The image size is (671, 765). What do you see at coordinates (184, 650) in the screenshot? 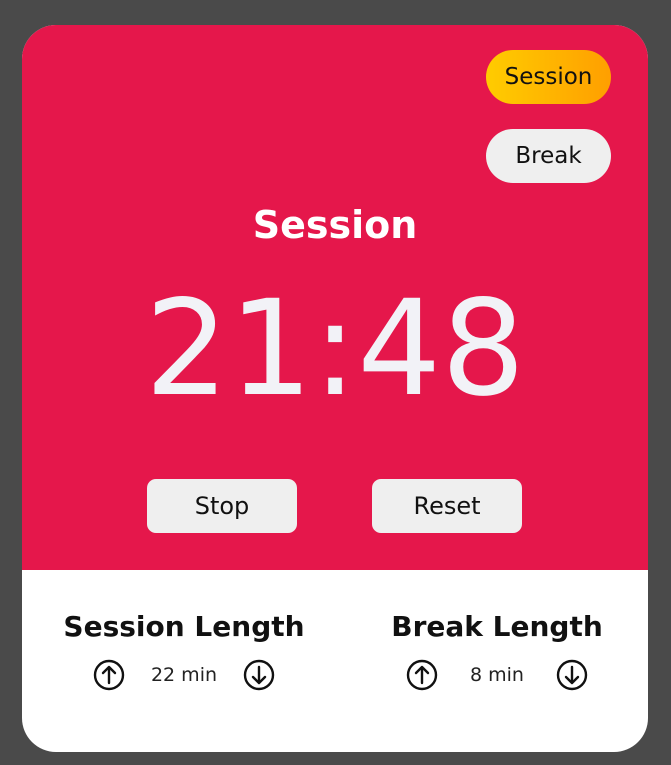
I see `session-length-control: Session Length 22 min` at bounding box center [184, 650].